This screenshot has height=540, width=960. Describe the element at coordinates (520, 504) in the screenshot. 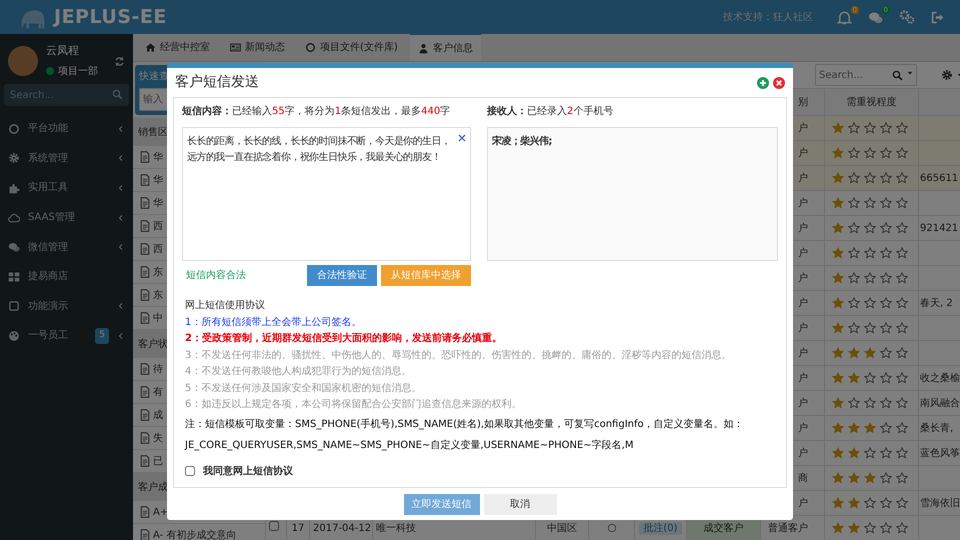

I see `cancel-button: 取消` at that location.